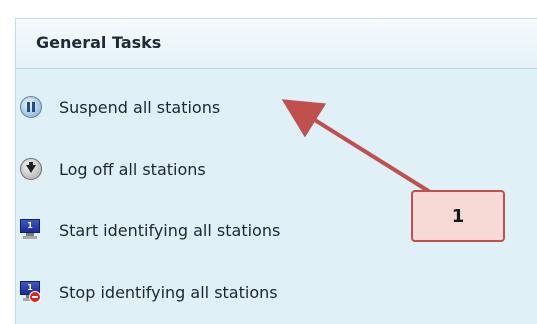 The height and width of the screenshot is (324, 537). I want to click on callout-label: 1, so click(458, 216).